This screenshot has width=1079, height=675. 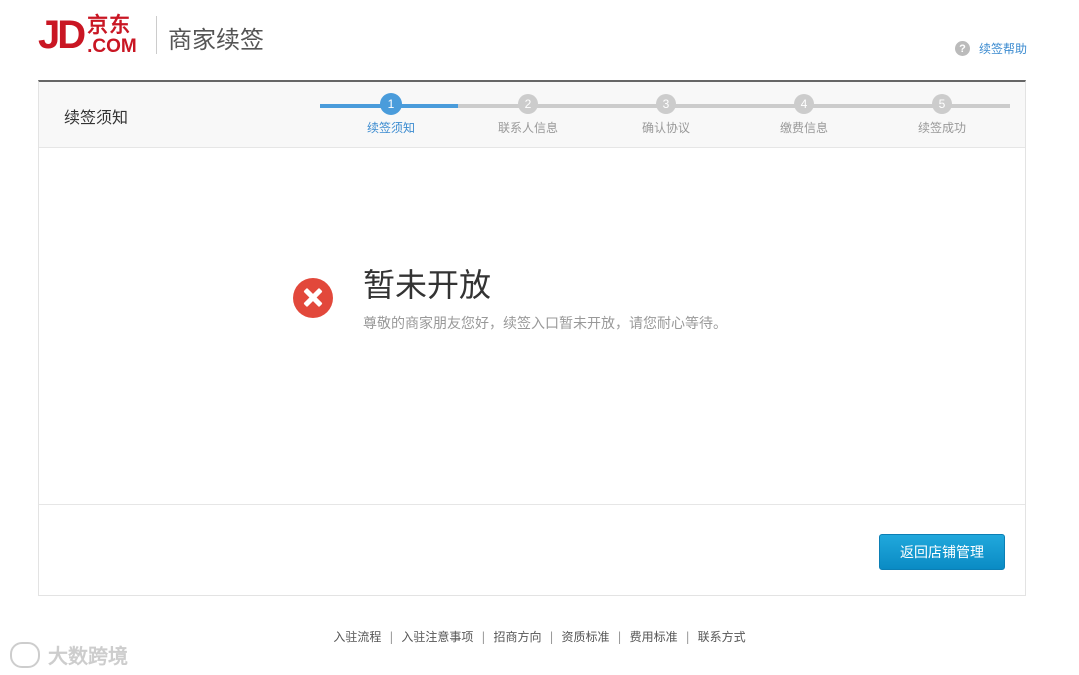 I want to click on footer-links: 入驻流程 | 入驻注意事项 | 招商方向 | 资质标准 | 费用标准 | 联系方式, so click(x=539, y=636).